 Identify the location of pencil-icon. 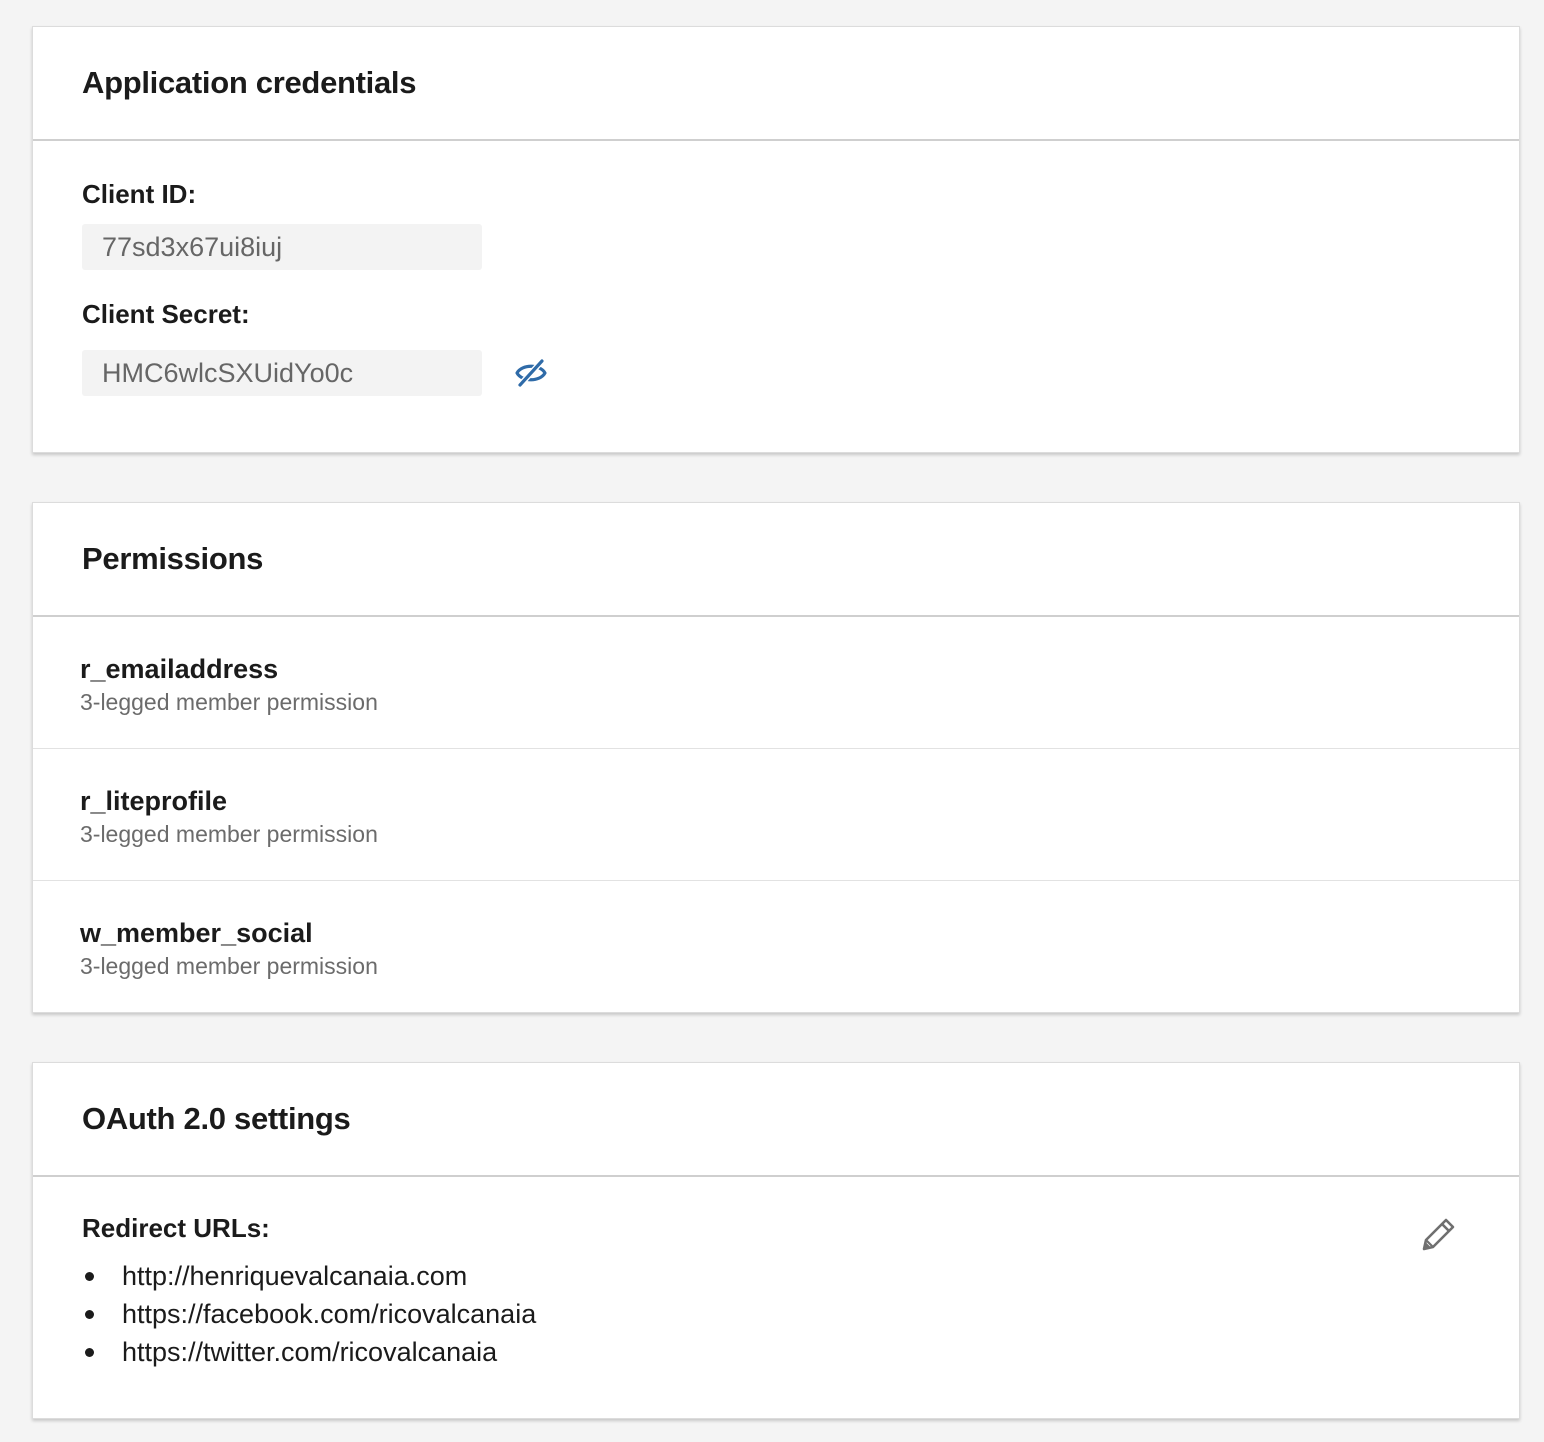
(1438, 1234).